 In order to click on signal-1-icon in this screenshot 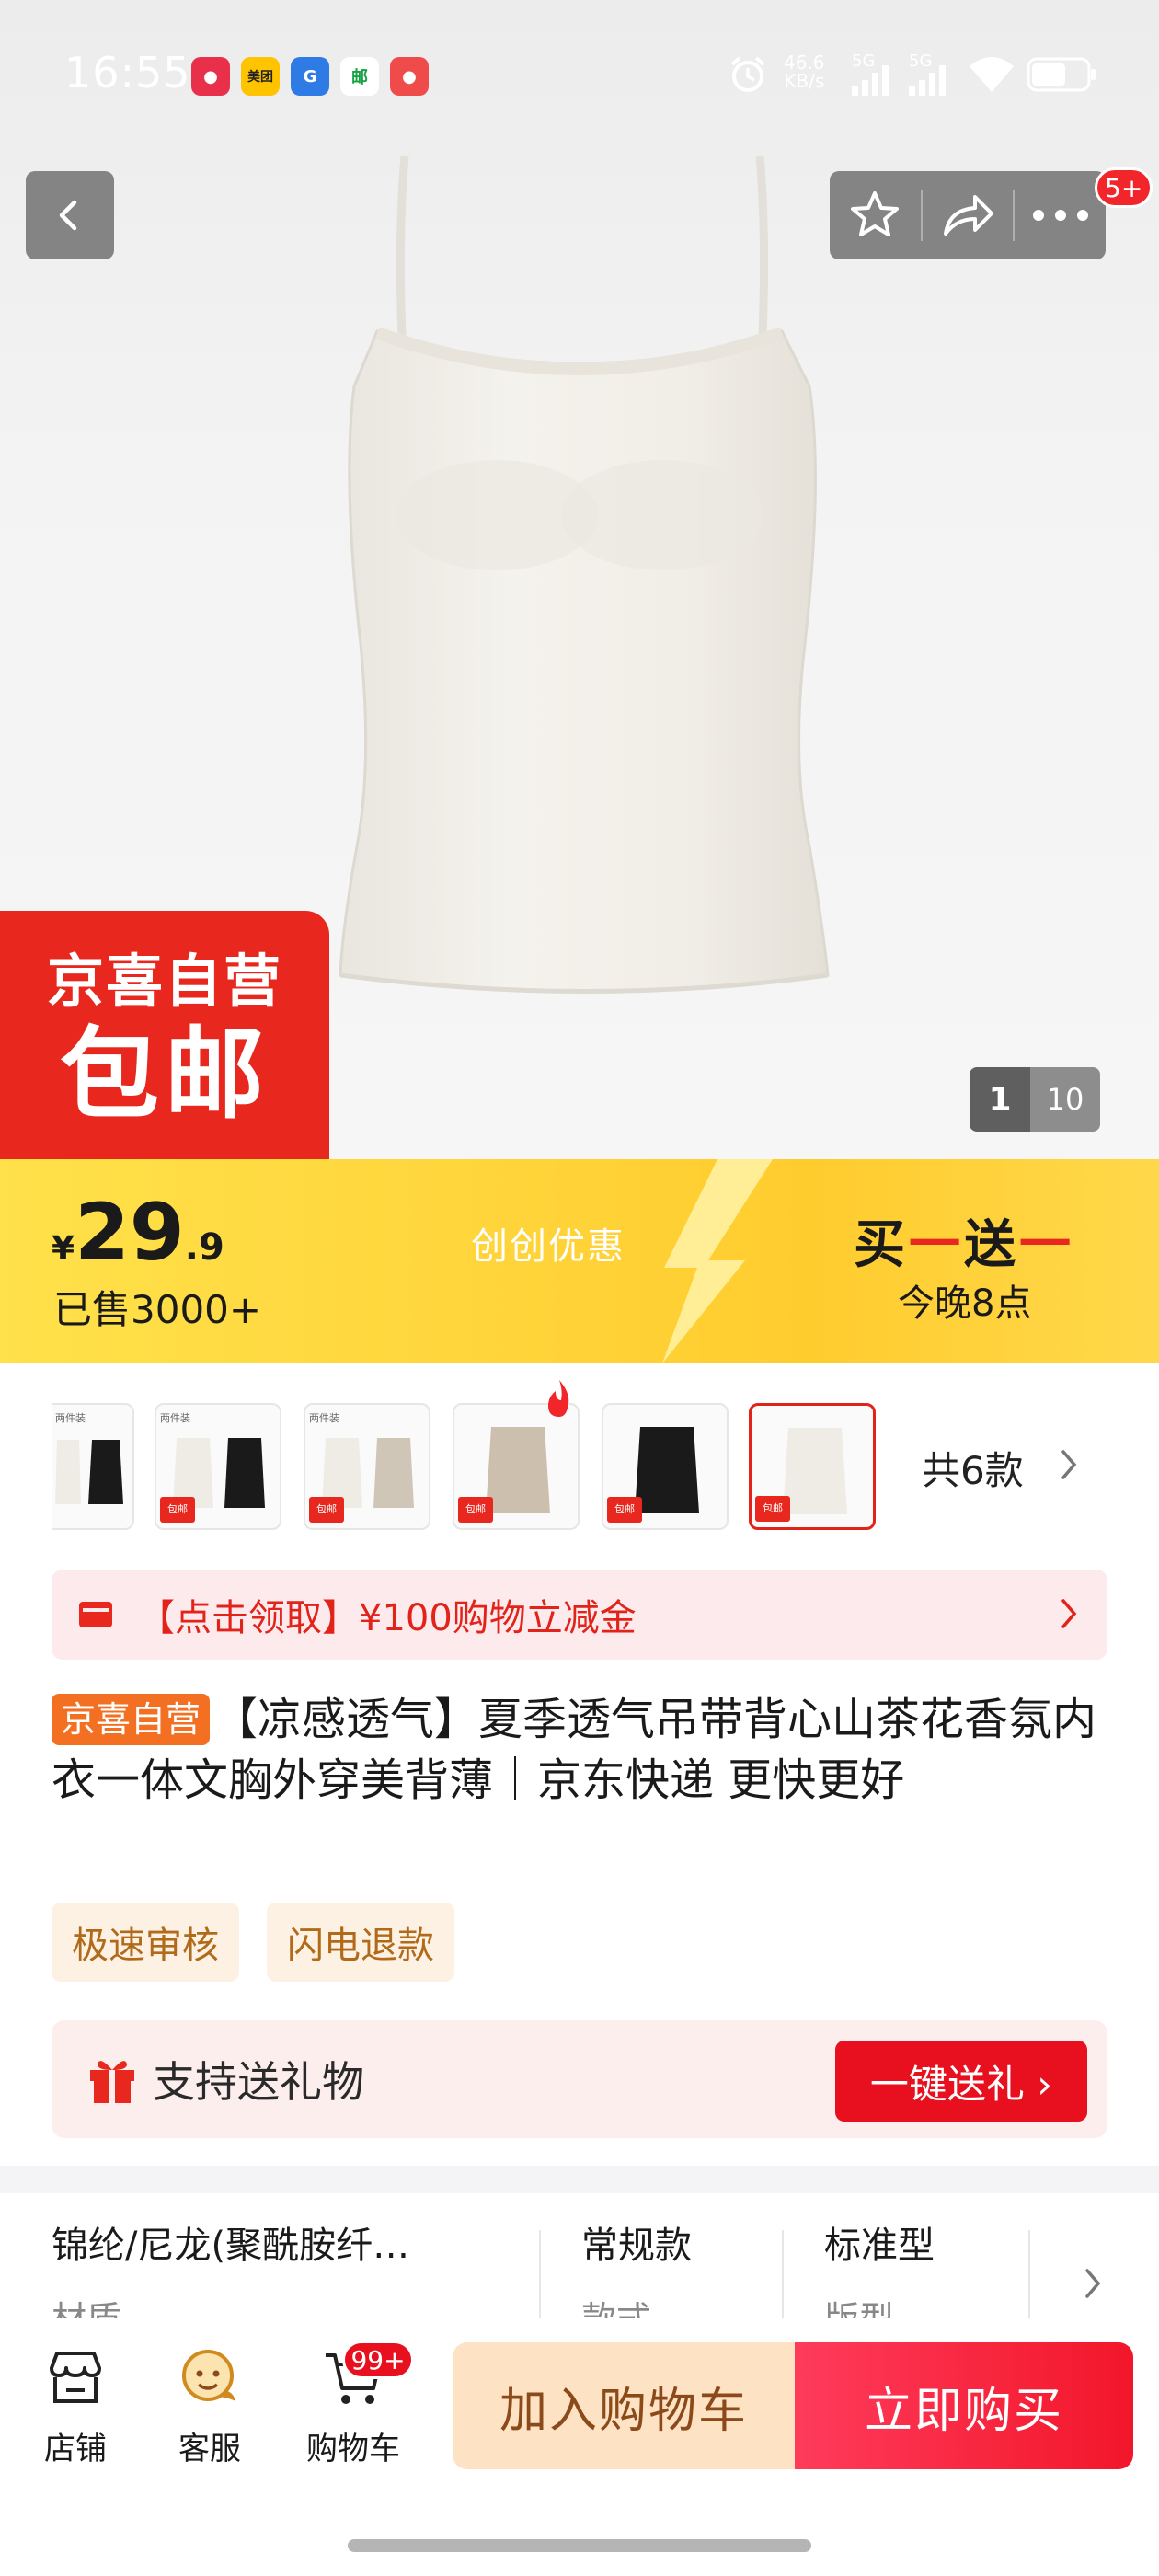, I will do `click(870, 80)`.